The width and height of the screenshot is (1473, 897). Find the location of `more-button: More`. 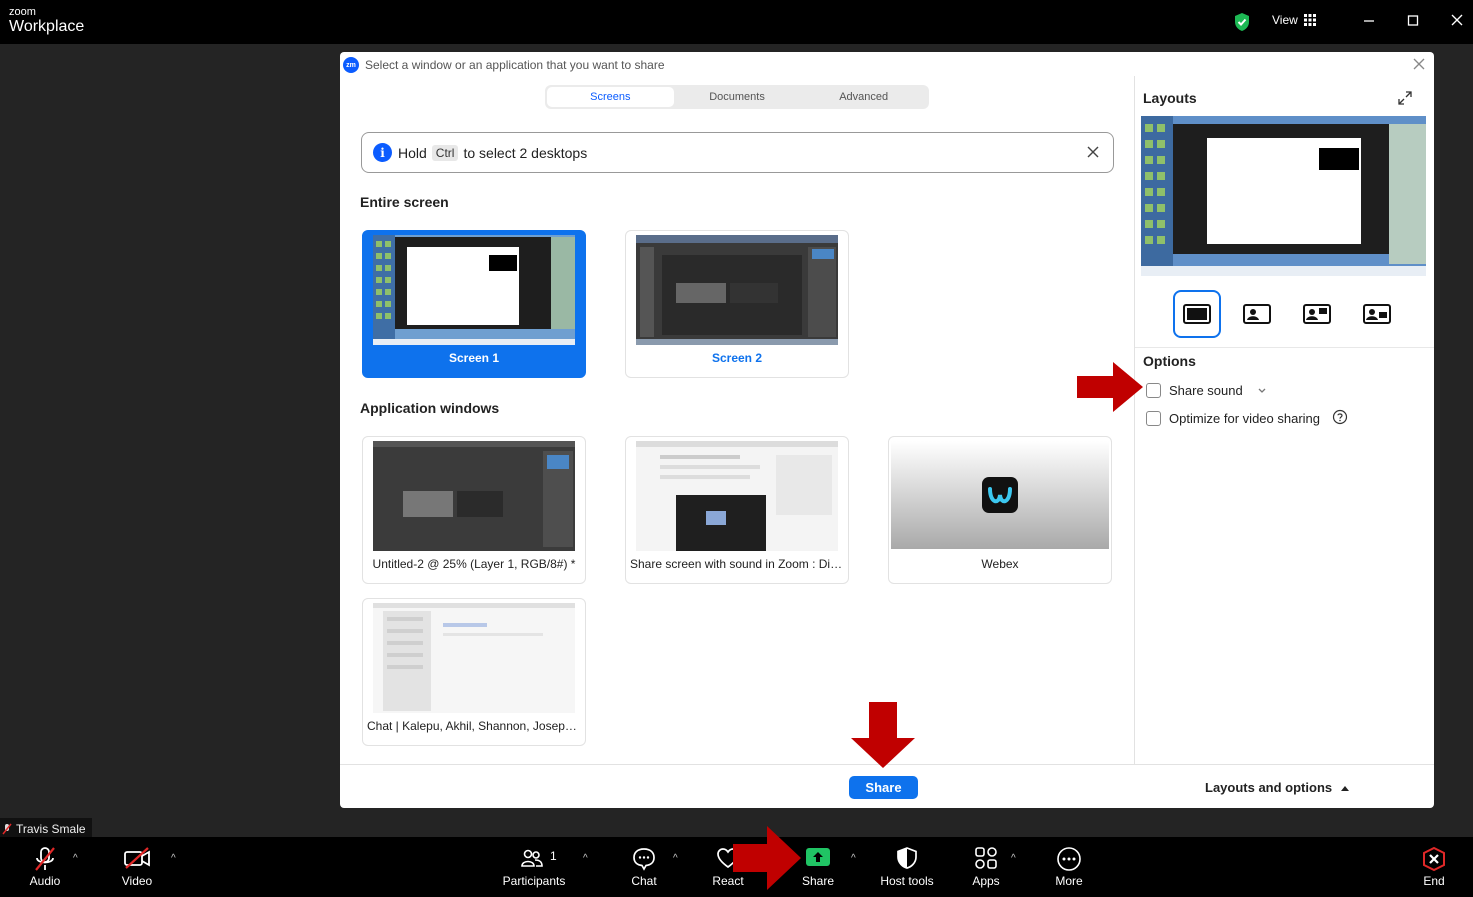

more-button: More is located at coordinates (1069, 867).